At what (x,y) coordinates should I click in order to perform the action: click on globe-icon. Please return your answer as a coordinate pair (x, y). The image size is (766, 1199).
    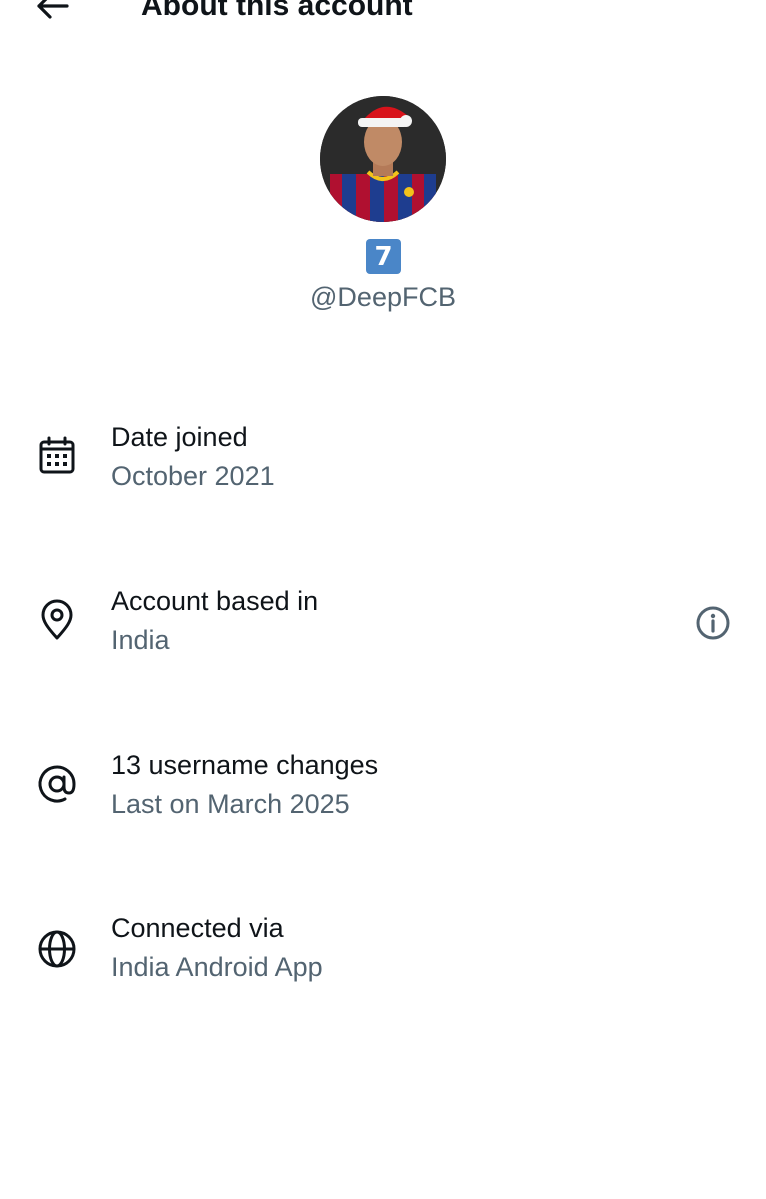
    Looking at the image, I should click on (57, 949).